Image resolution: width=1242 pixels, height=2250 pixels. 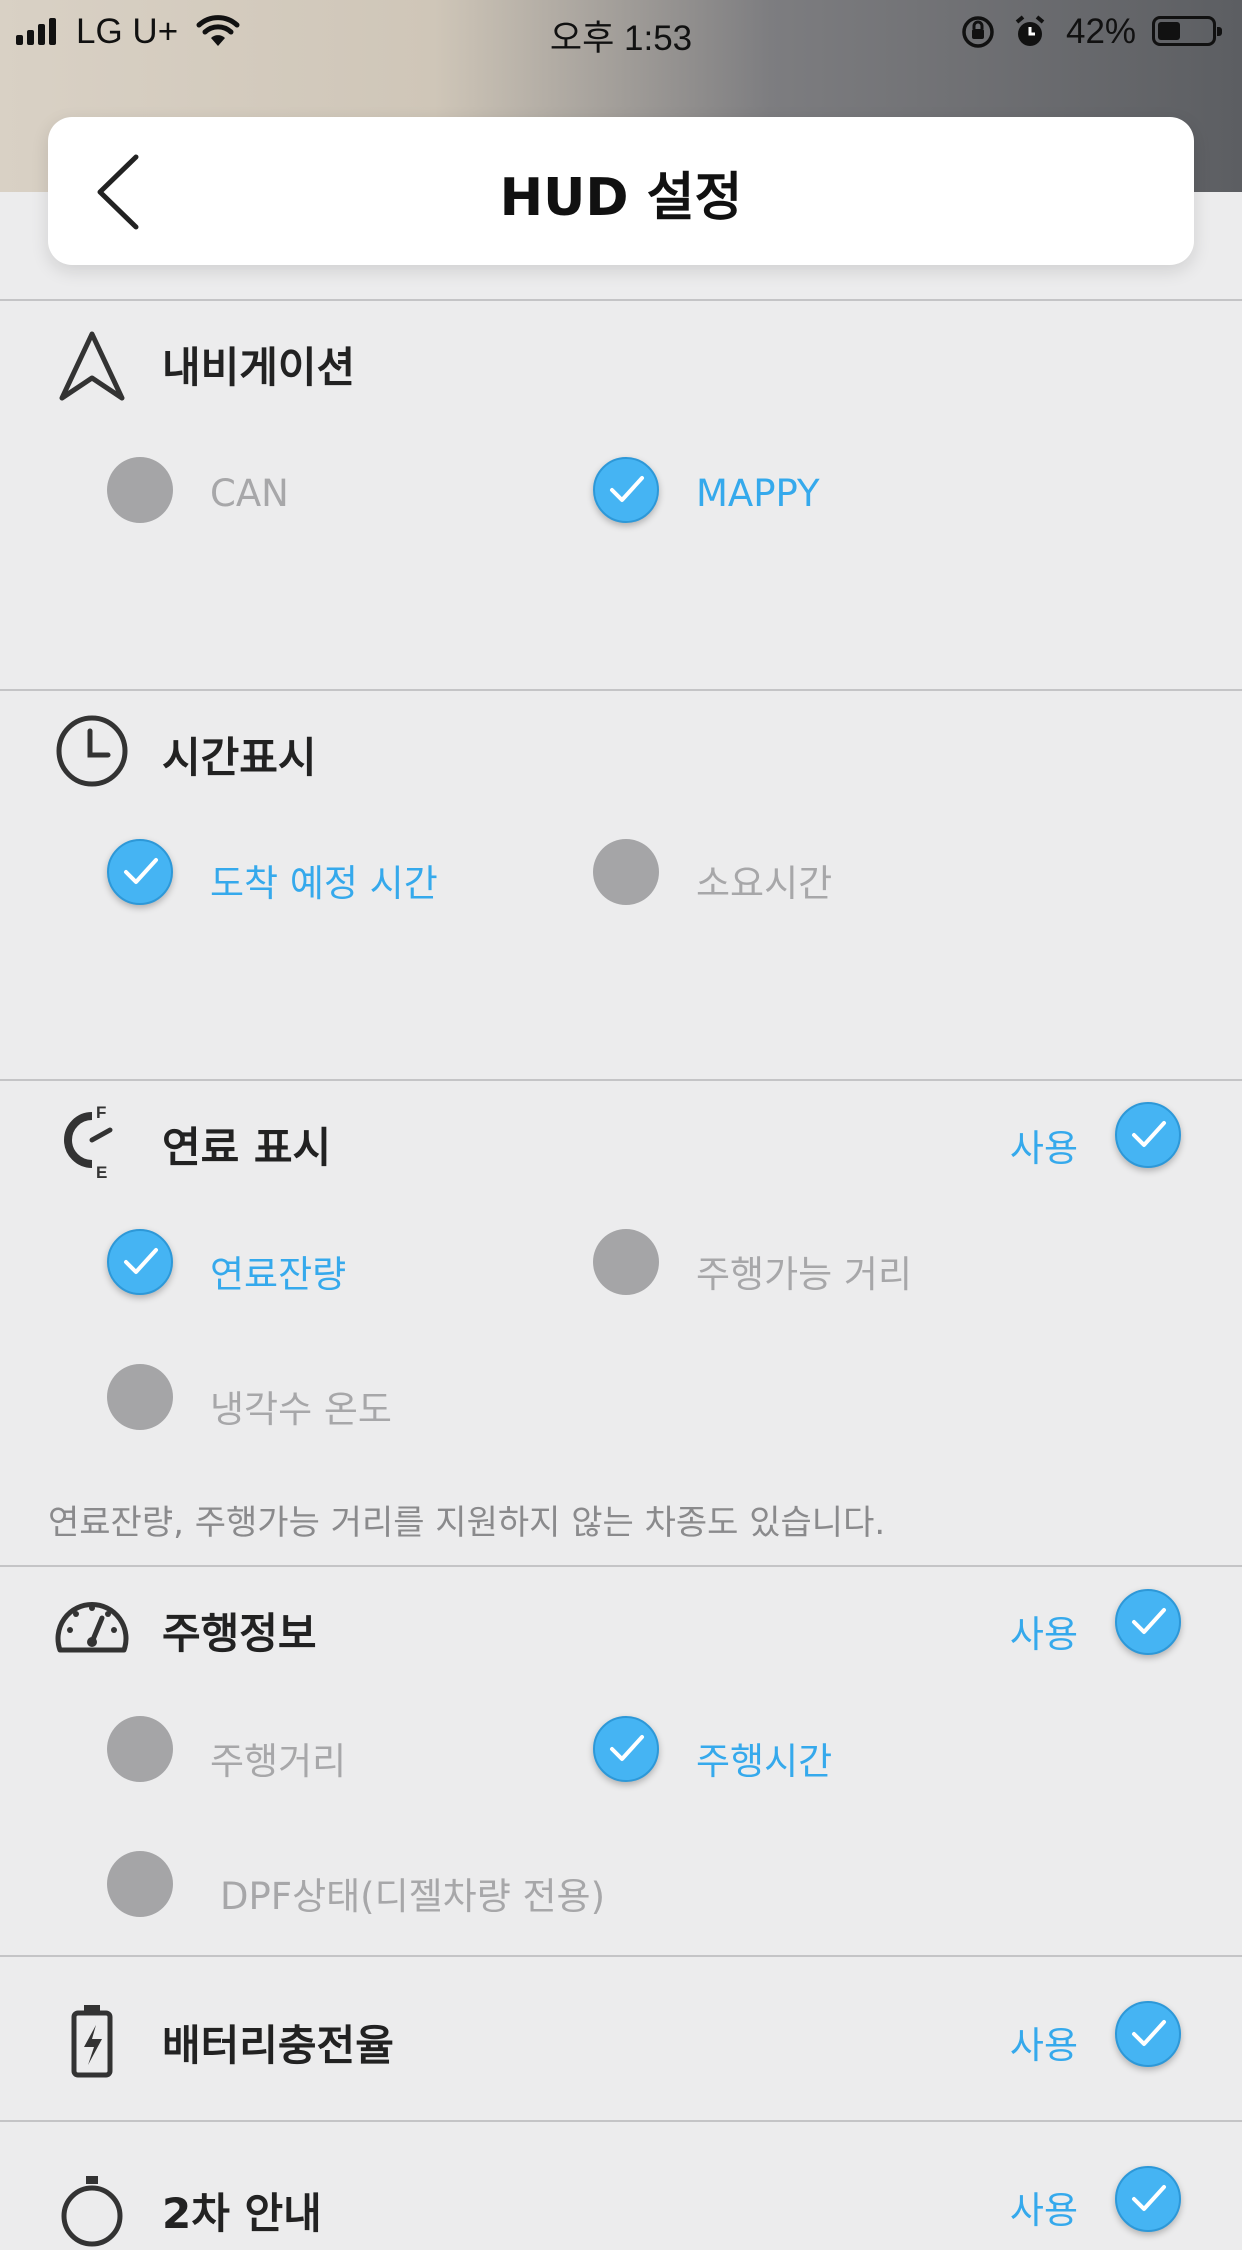 What do you see at coordinates (247, 1147) in the screenshot?
I see `section-title-fuel: 연료 표시` at bounding box center [247, 1147].